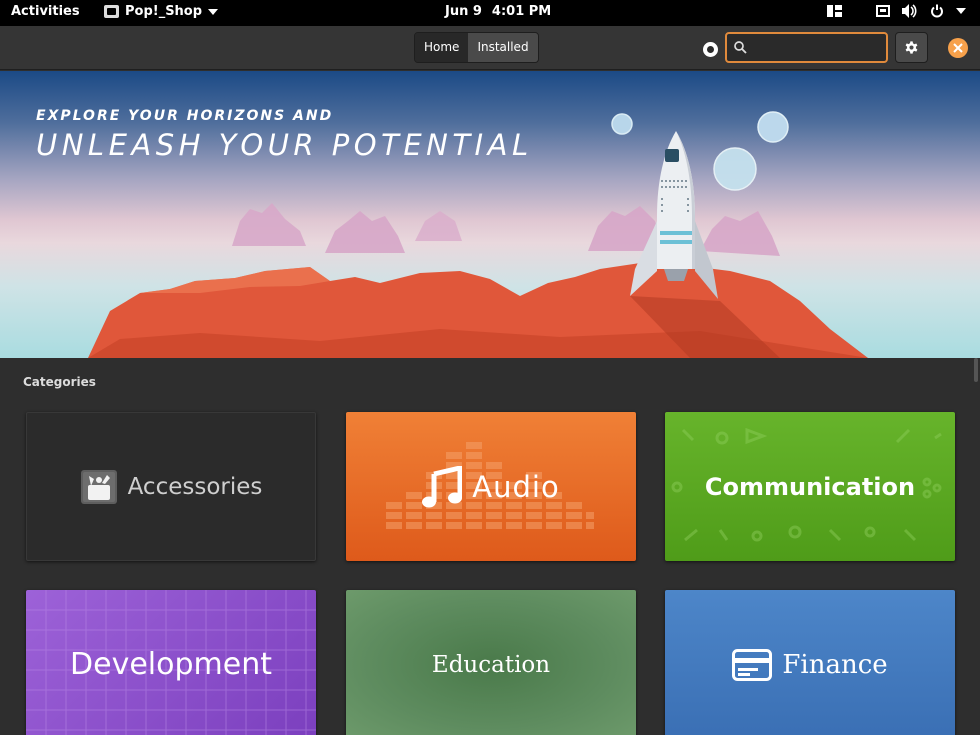  I want to click on category-tile-audio: Audio, so click(491, 486).